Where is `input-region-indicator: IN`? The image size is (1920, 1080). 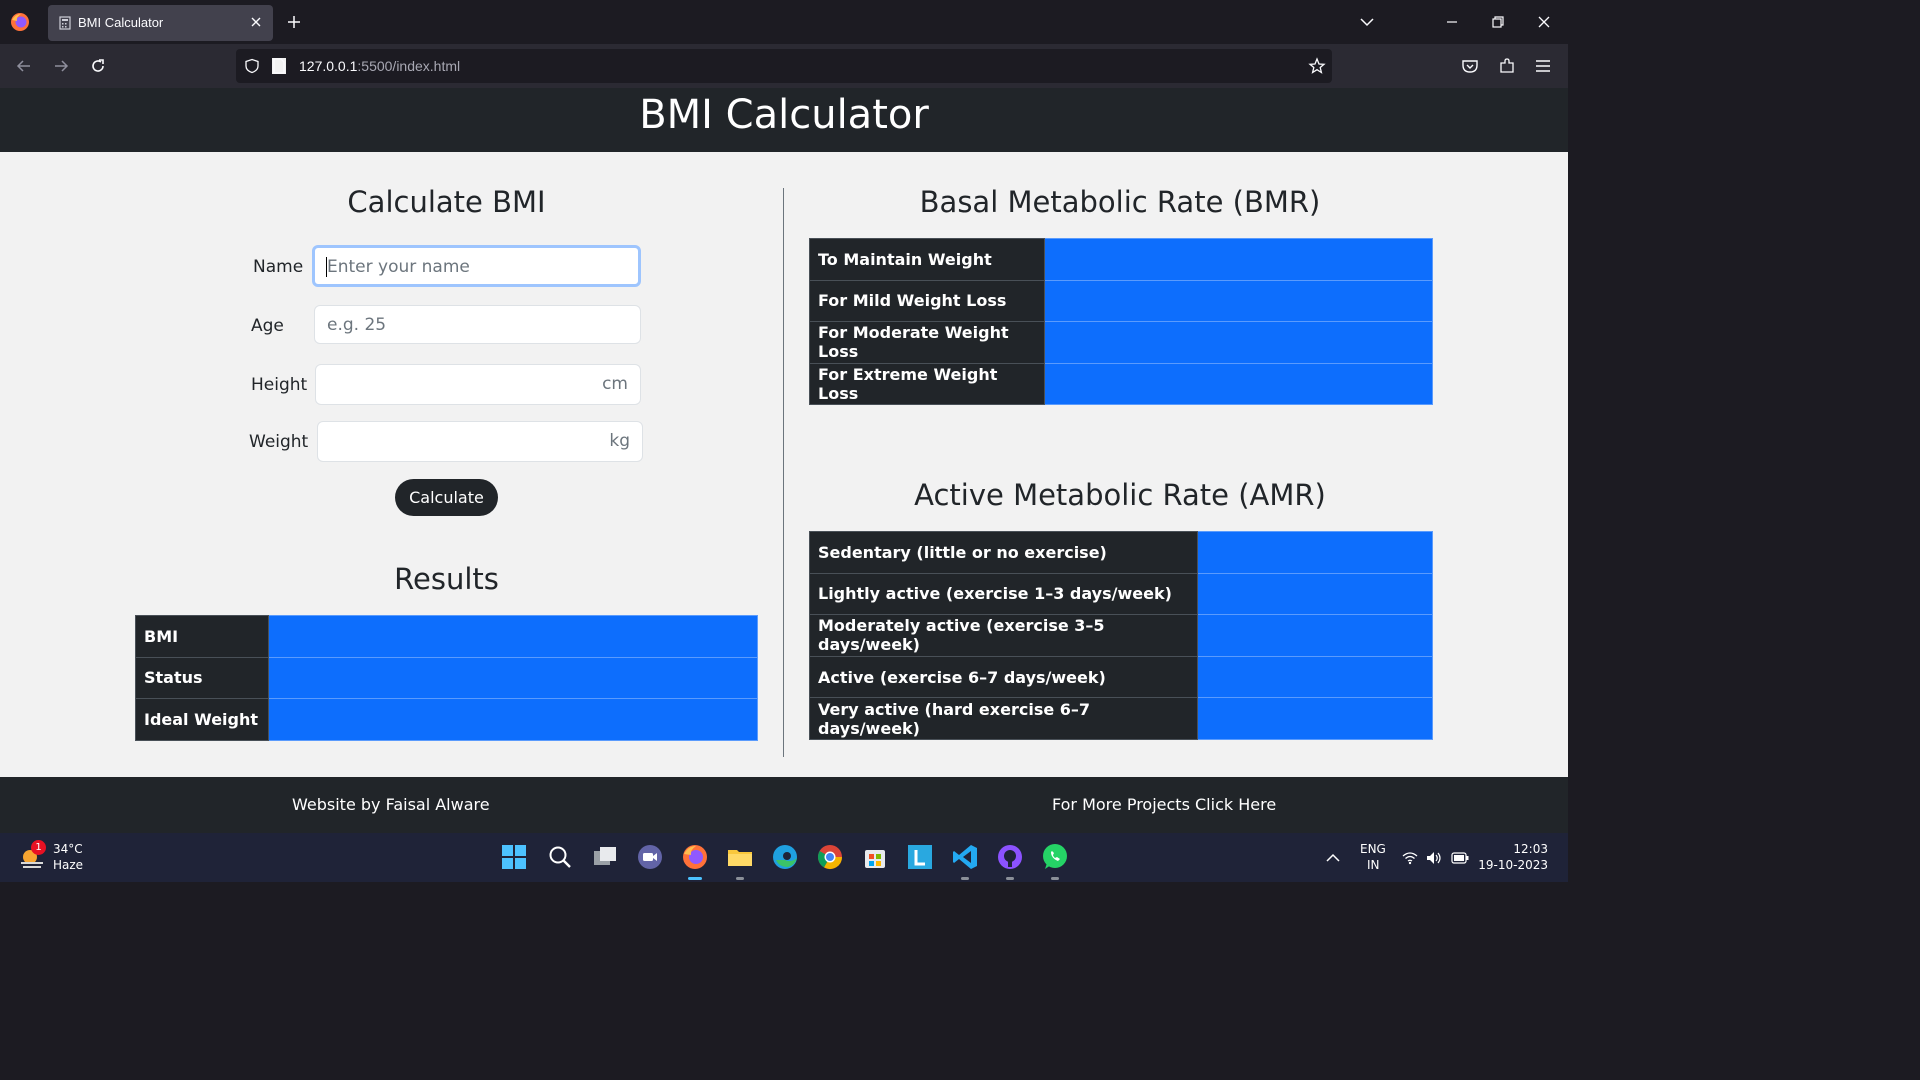
input-region-indicator: IN is located at coordinates (1373, 865).